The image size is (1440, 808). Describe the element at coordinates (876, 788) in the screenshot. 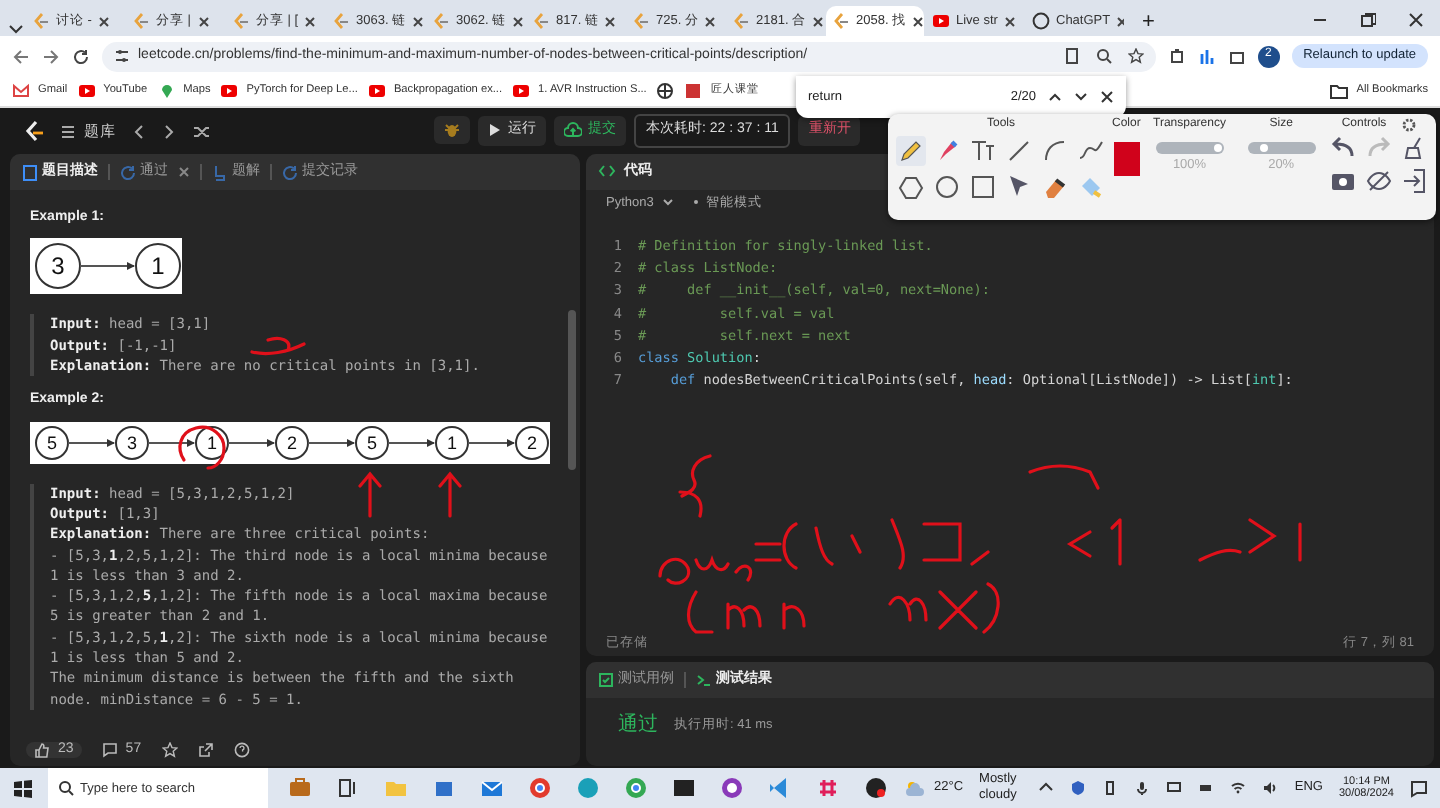

I see `circle-app-icon` at that location.